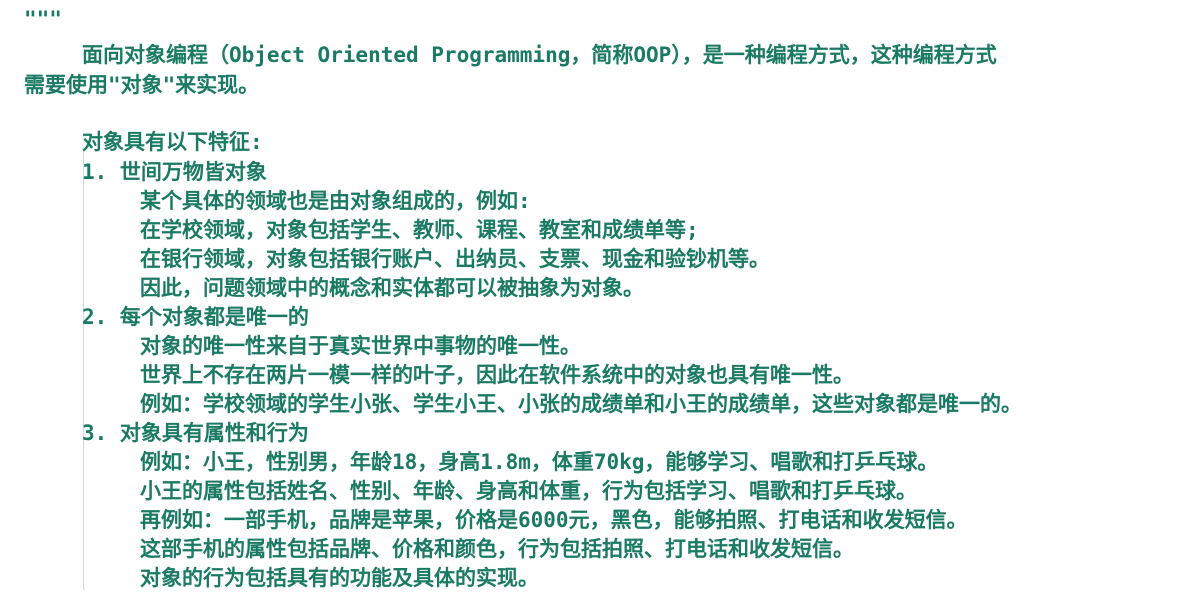 This screenshot has width=1189, height=605. Describe the element at coordinates (497, 549) in the screenshot. I see `point-3-line-4: 这部手机的属性包括品牌、价格和颜色，行为包括拍照、打电话和收发短信。` at that location.